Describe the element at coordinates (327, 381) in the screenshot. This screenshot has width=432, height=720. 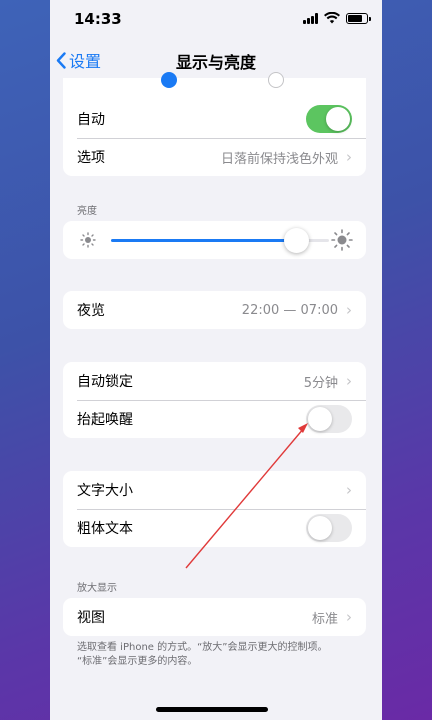
I see `auto-lock-value: 5分钟 ›` at that location.